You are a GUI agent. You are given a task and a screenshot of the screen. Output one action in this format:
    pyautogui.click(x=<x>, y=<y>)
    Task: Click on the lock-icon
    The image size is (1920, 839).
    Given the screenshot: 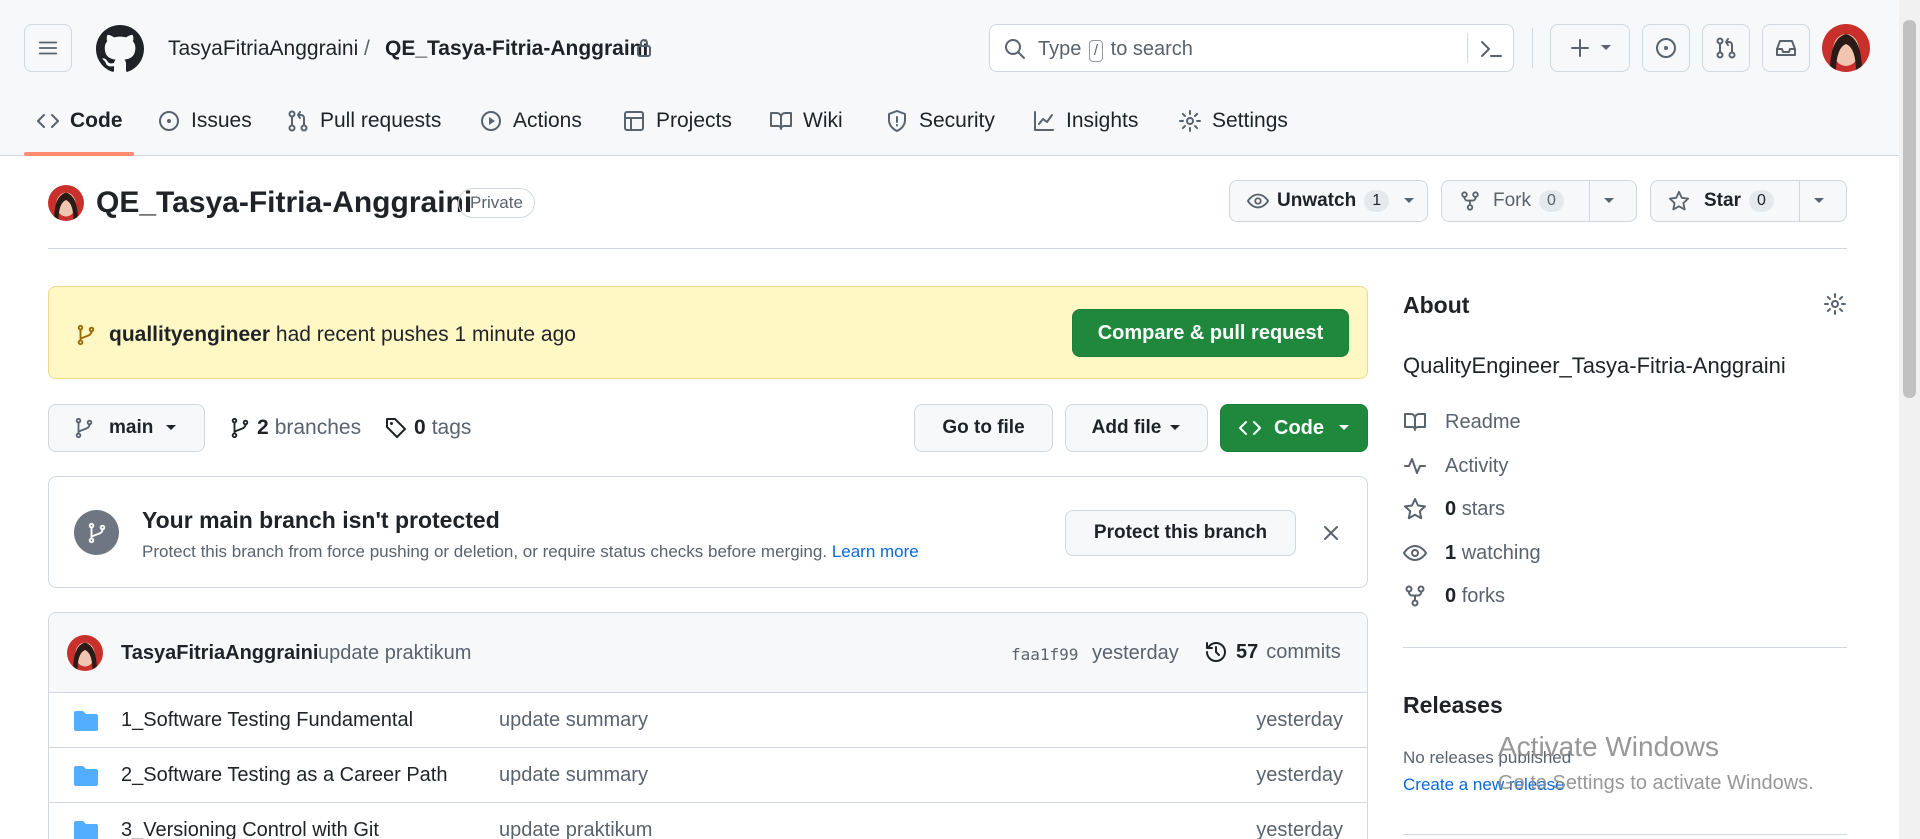 What is the action you would take?
    pyautogui.click(x=644, y=48)
    